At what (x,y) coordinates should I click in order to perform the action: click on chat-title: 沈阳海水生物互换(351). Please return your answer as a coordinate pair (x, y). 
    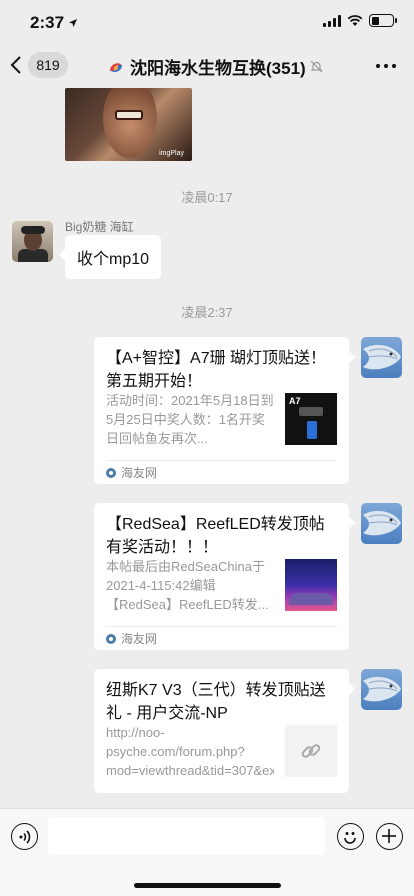
    Looking at the image, I should click on (214, 66).